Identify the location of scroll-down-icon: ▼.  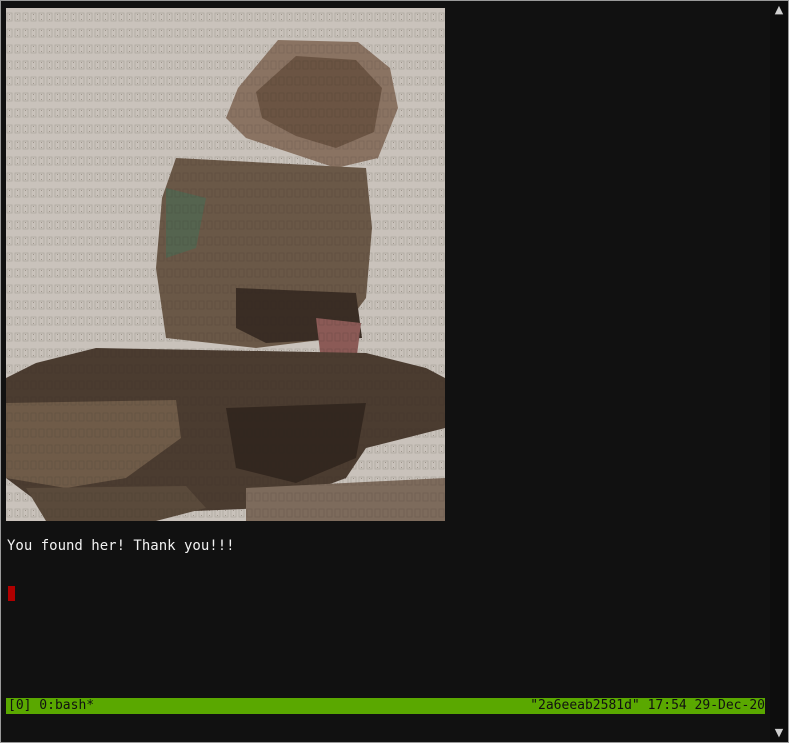
(779, 733).